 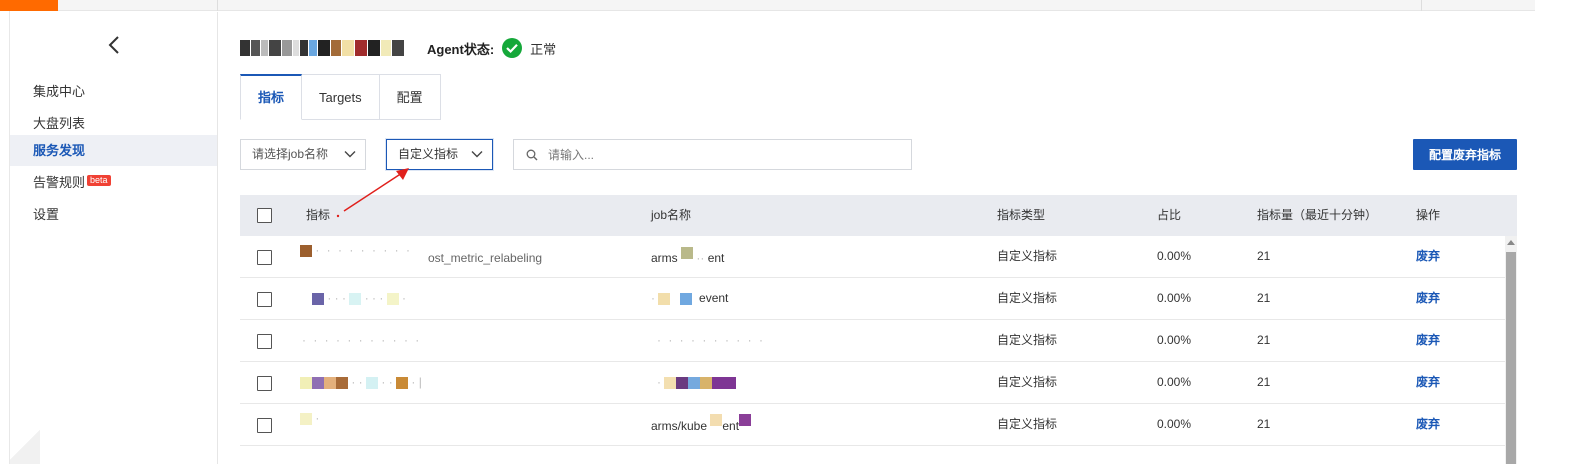 What do you see at coordinates (532, 155) in the screenshot?
I see `search-icon` at bounding box center [532, 155].